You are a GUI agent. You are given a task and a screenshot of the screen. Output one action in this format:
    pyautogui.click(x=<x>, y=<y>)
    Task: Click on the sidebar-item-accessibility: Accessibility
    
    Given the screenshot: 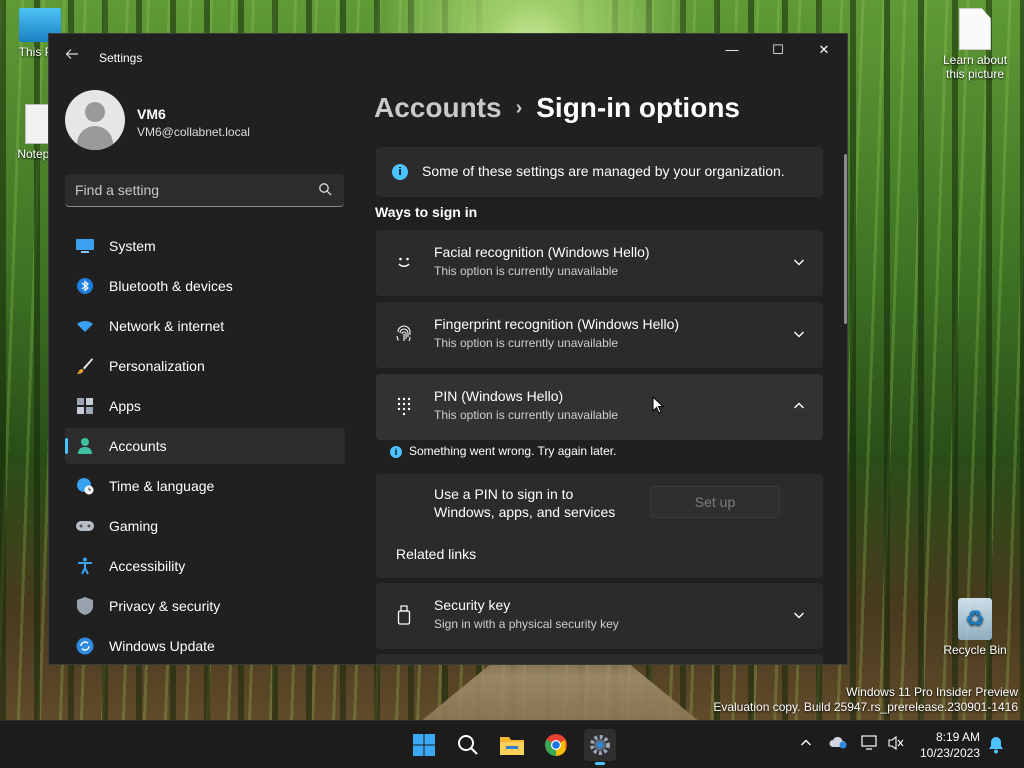 What is the action you would take?
    pyautogui.click(x=205, y=566)
    